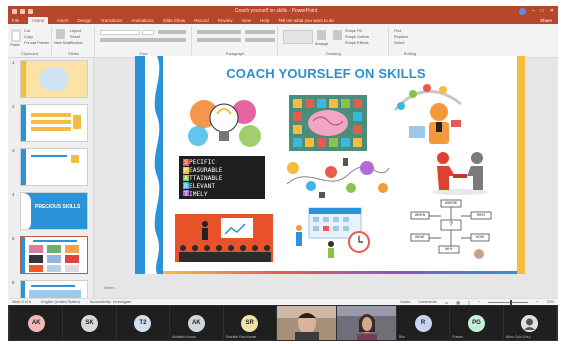 Image resolution: width=566 pixels, height=344 pixels. What do you see at coordinates (458, 302) in the screenshot?
I see `slide-sorter-icon: ▦` at bounding box center [458, 302].